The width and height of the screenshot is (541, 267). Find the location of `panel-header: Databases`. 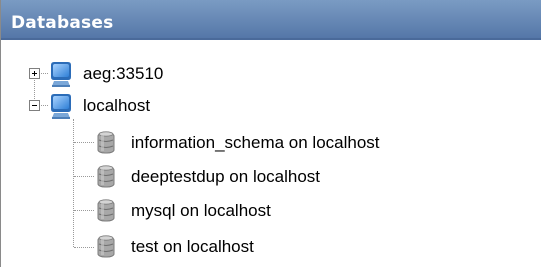

panel-header: Databases is located at coordinates (271, 20).